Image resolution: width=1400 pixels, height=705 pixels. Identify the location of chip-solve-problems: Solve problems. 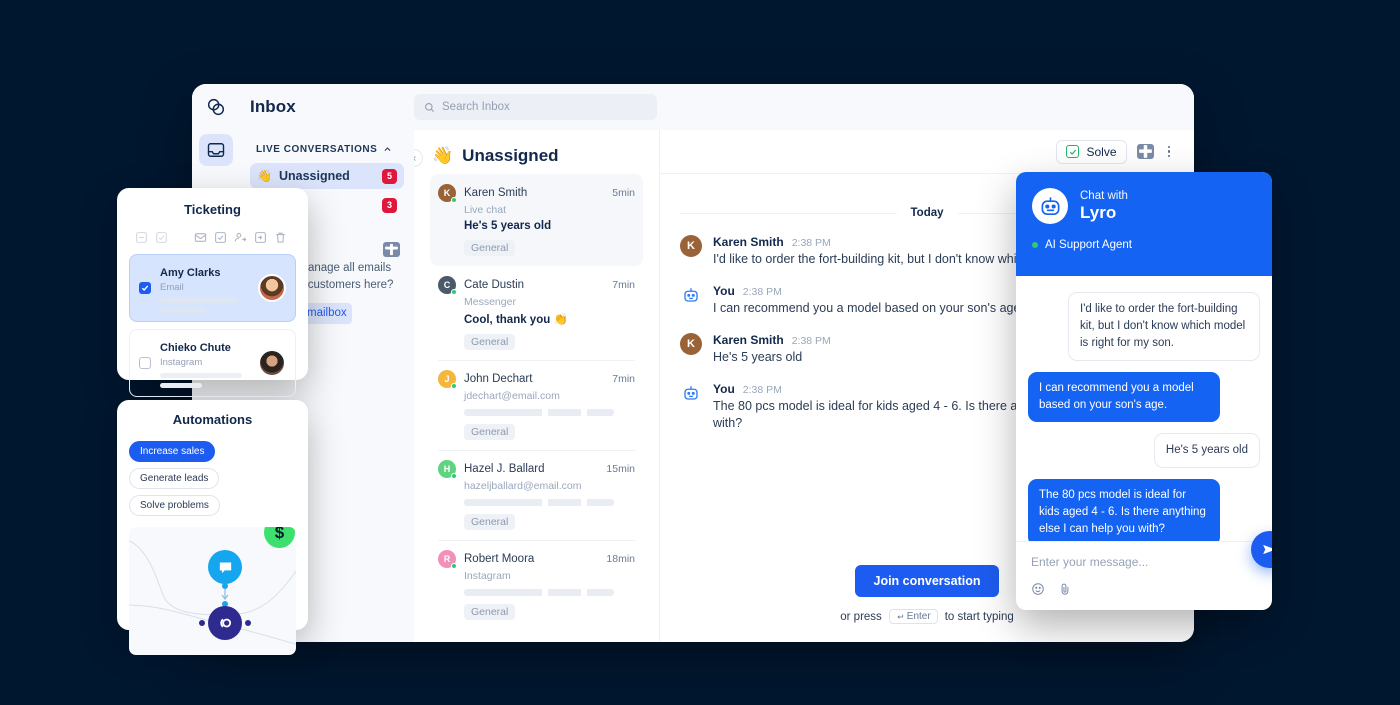
(174, 505).